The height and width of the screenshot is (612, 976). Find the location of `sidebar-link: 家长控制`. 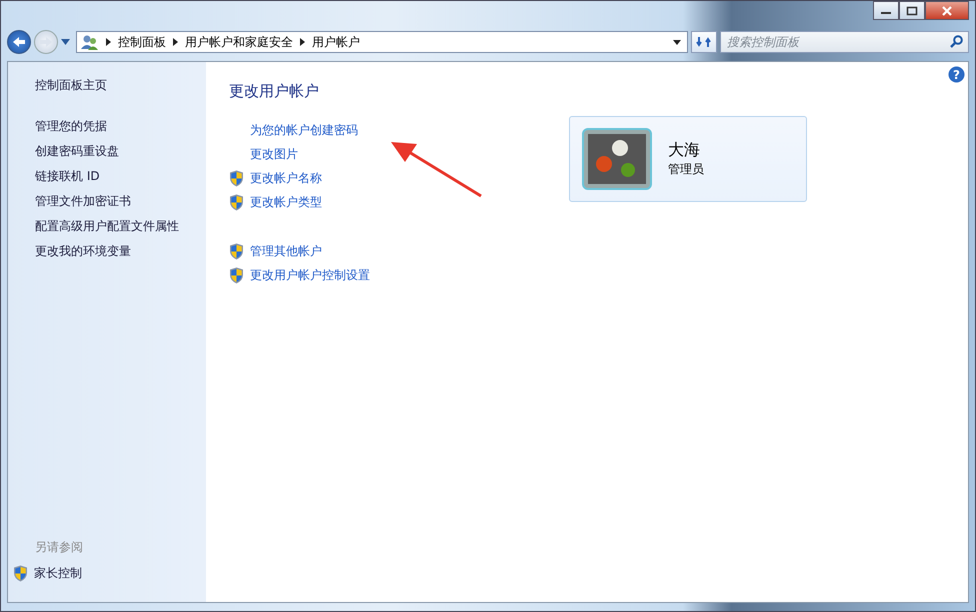

sidebar-link: 家长控制 is located at coordinates (58, 573).